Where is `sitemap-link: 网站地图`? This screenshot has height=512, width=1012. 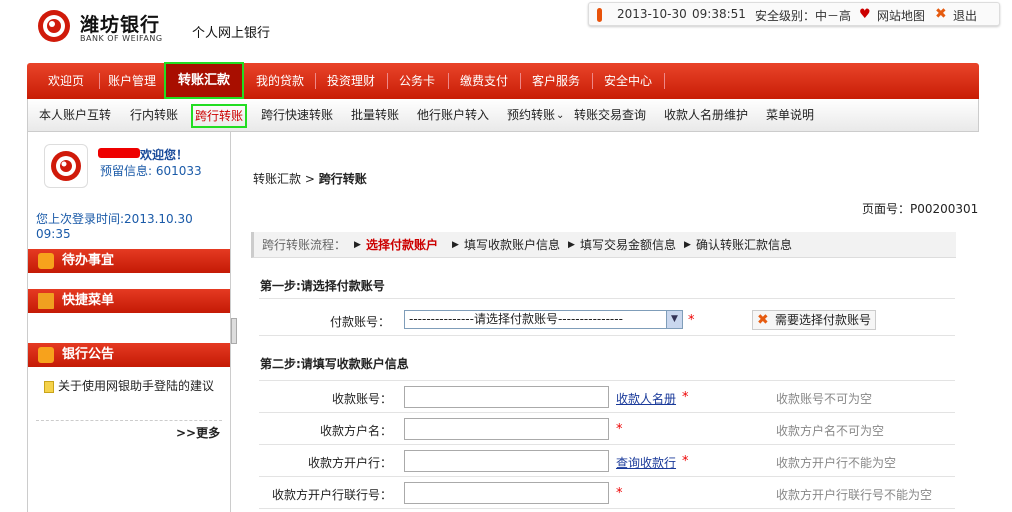 sitemap-link: 网站地图 is located at coordinates (901, 15).